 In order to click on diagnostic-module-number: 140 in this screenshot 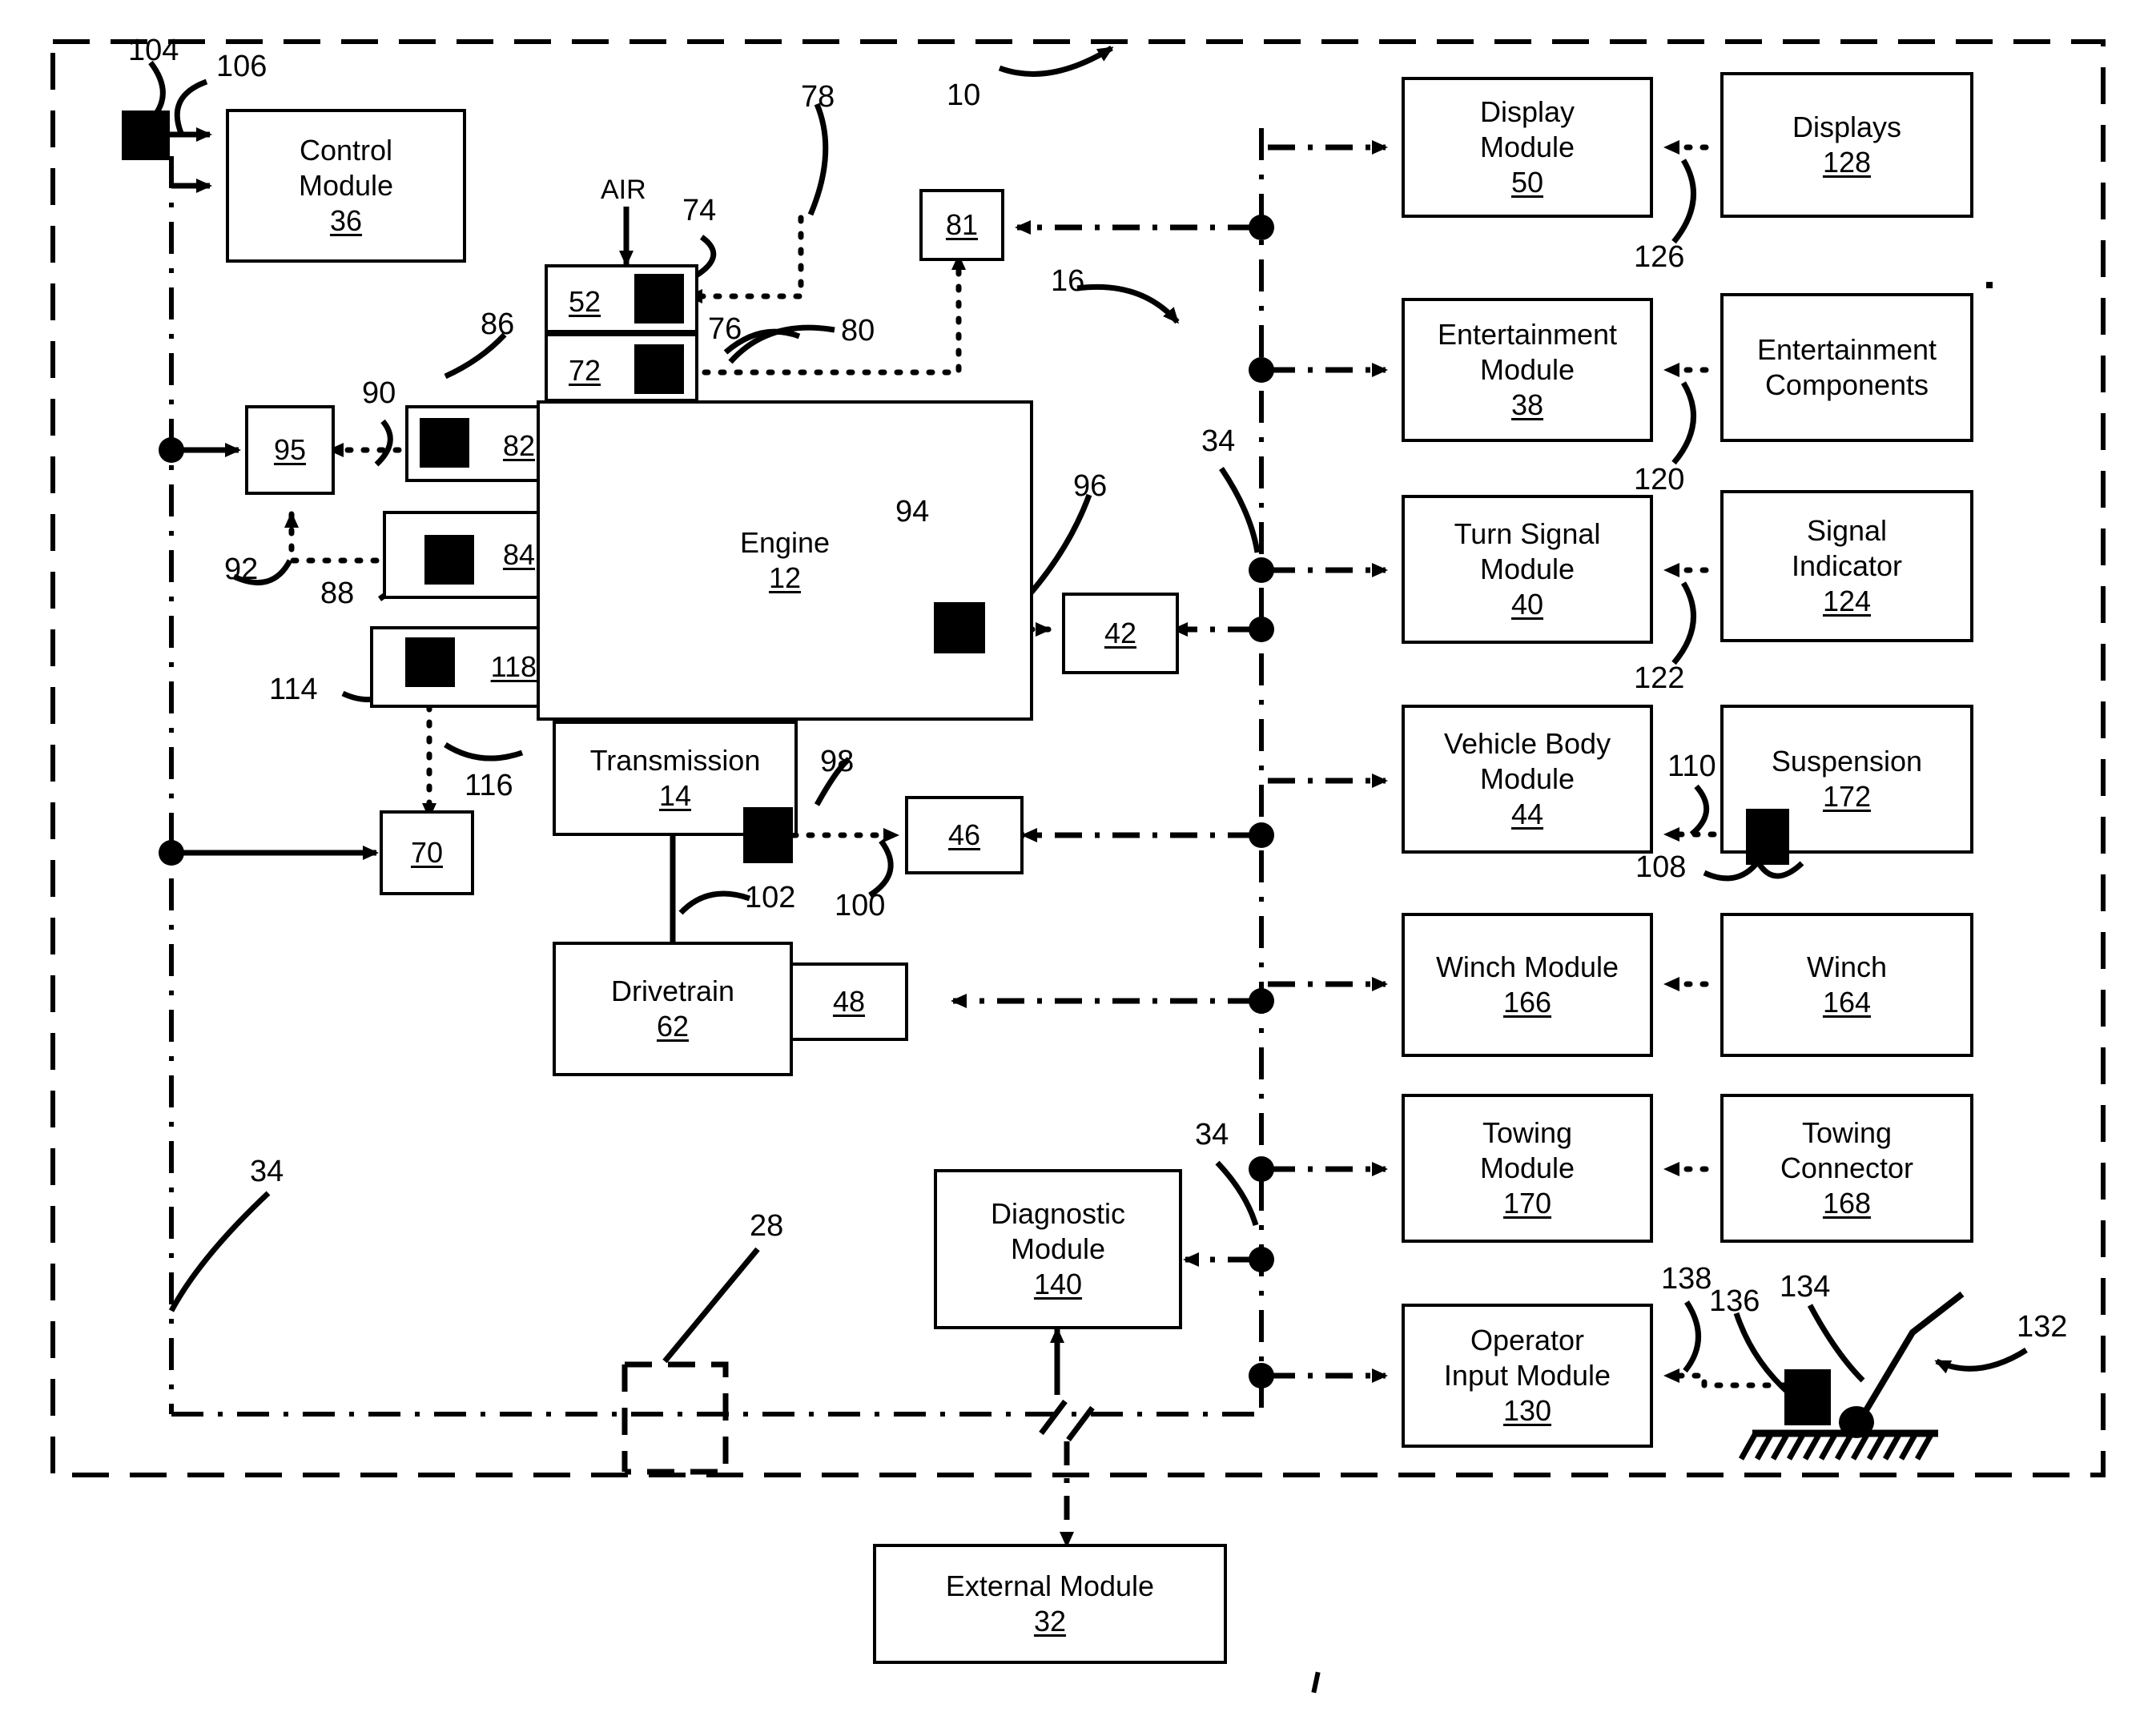, I will do `click(1058, 1283)`.